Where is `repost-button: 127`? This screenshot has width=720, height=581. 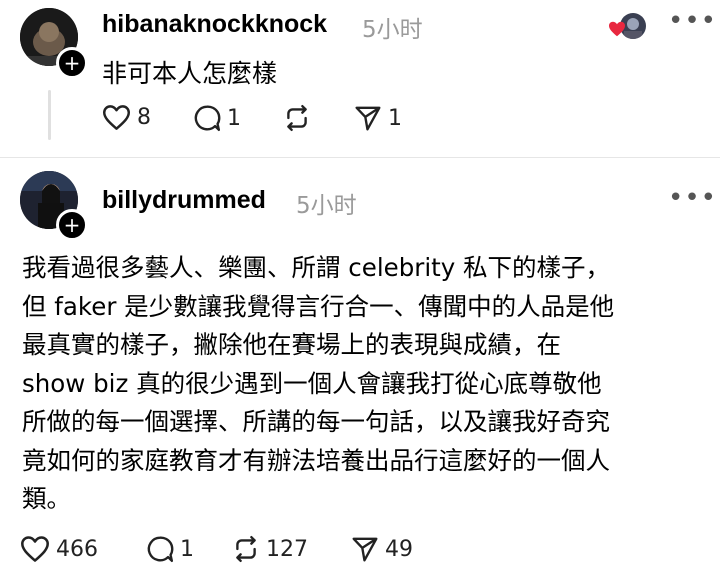
repost-button: 127 is located at coordinates (270, 549).